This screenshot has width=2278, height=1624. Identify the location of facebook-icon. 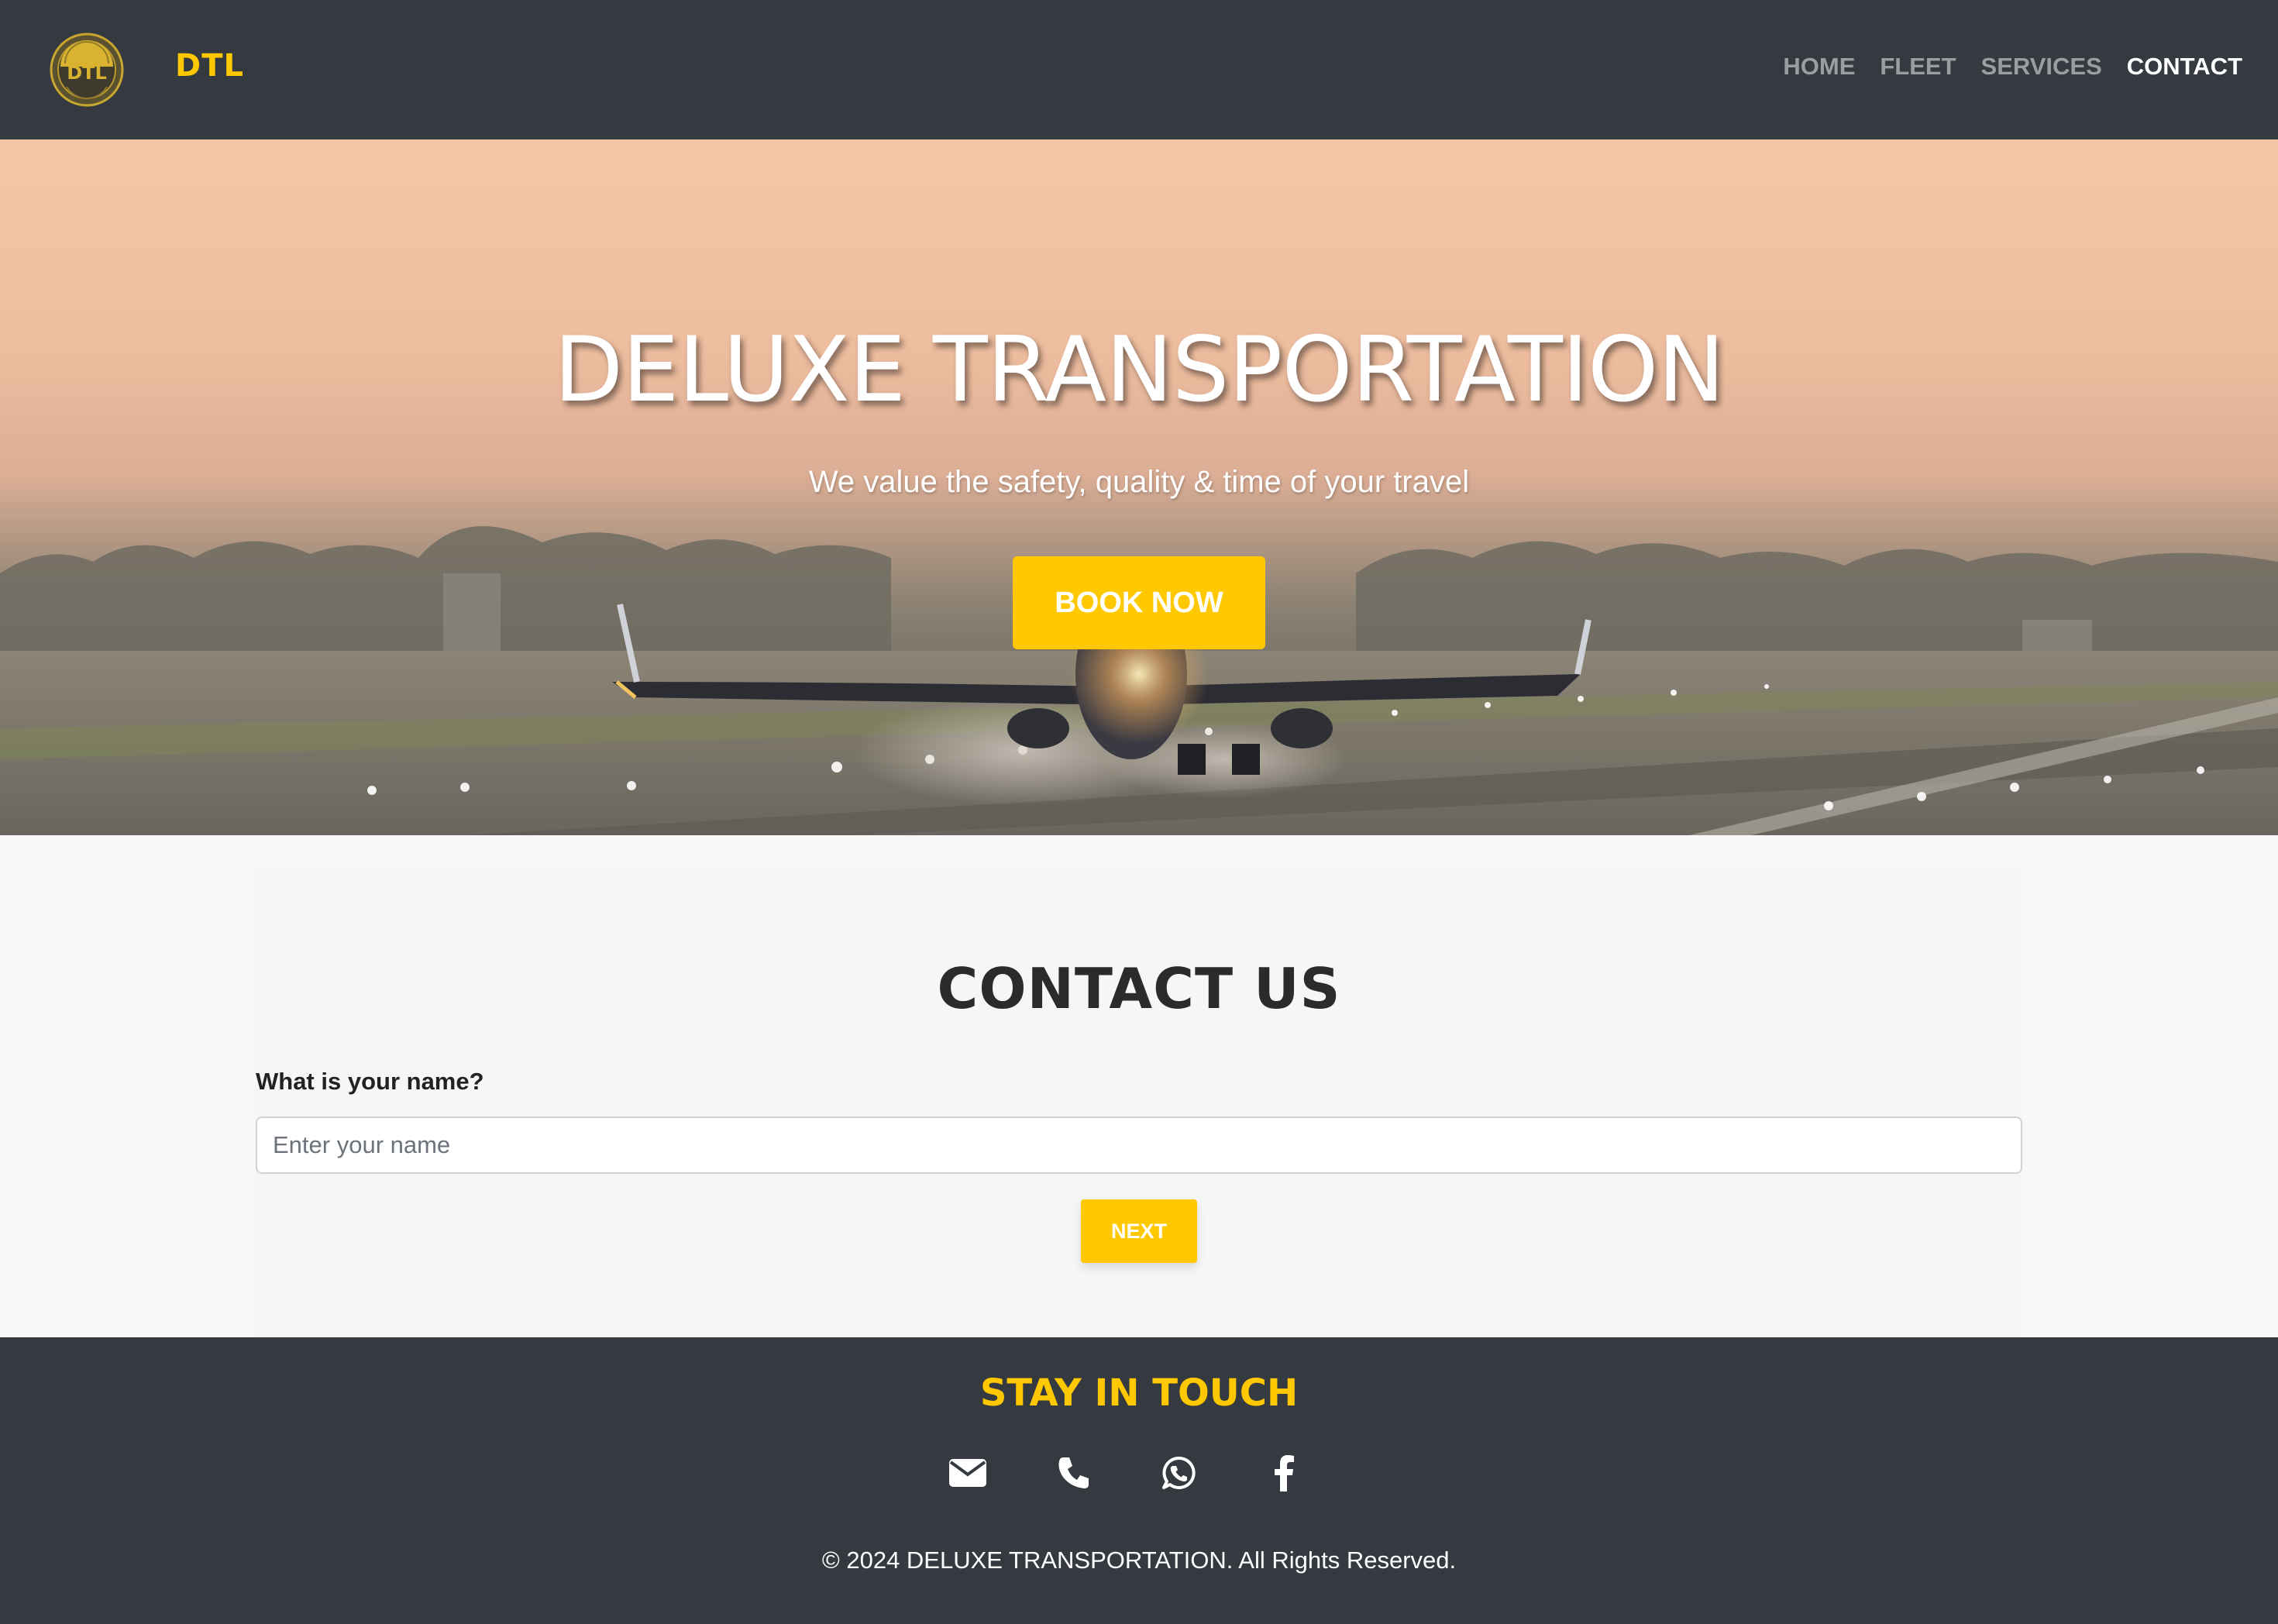
(1284, 1473).